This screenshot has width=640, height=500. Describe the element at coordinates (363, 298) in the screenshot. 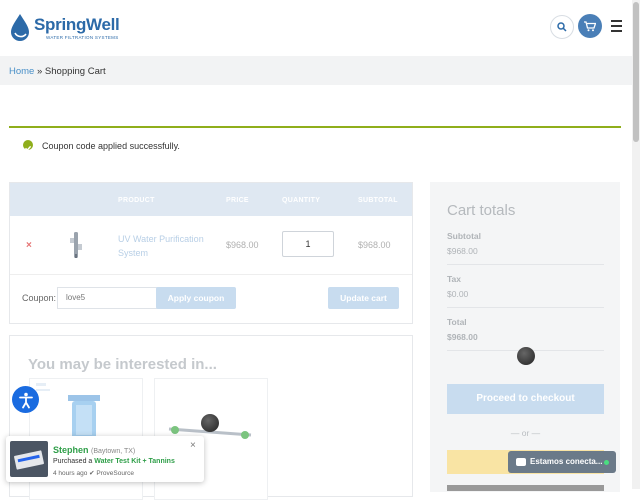

I see `update-cart-button: Update cart` at that location.